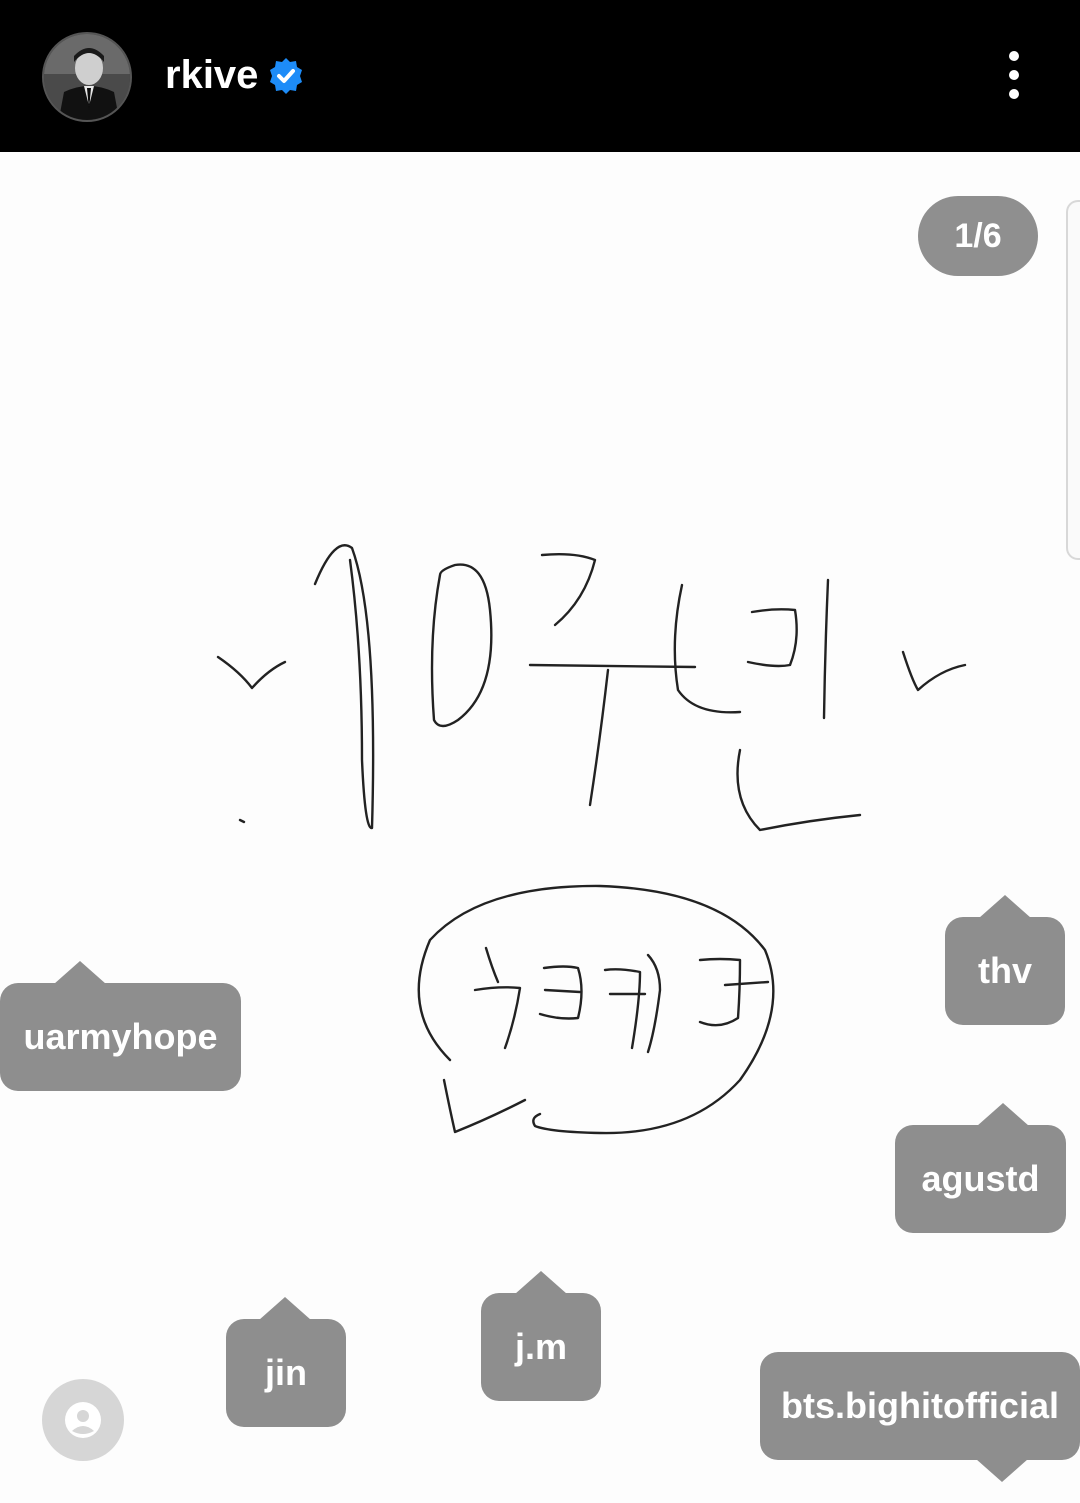 The image size is (1080, 1503). What do you see at coordinates (120, 1036) in the screenshot?
I see `tag-label: uarmyhope` at bounding box center [120, 1036].